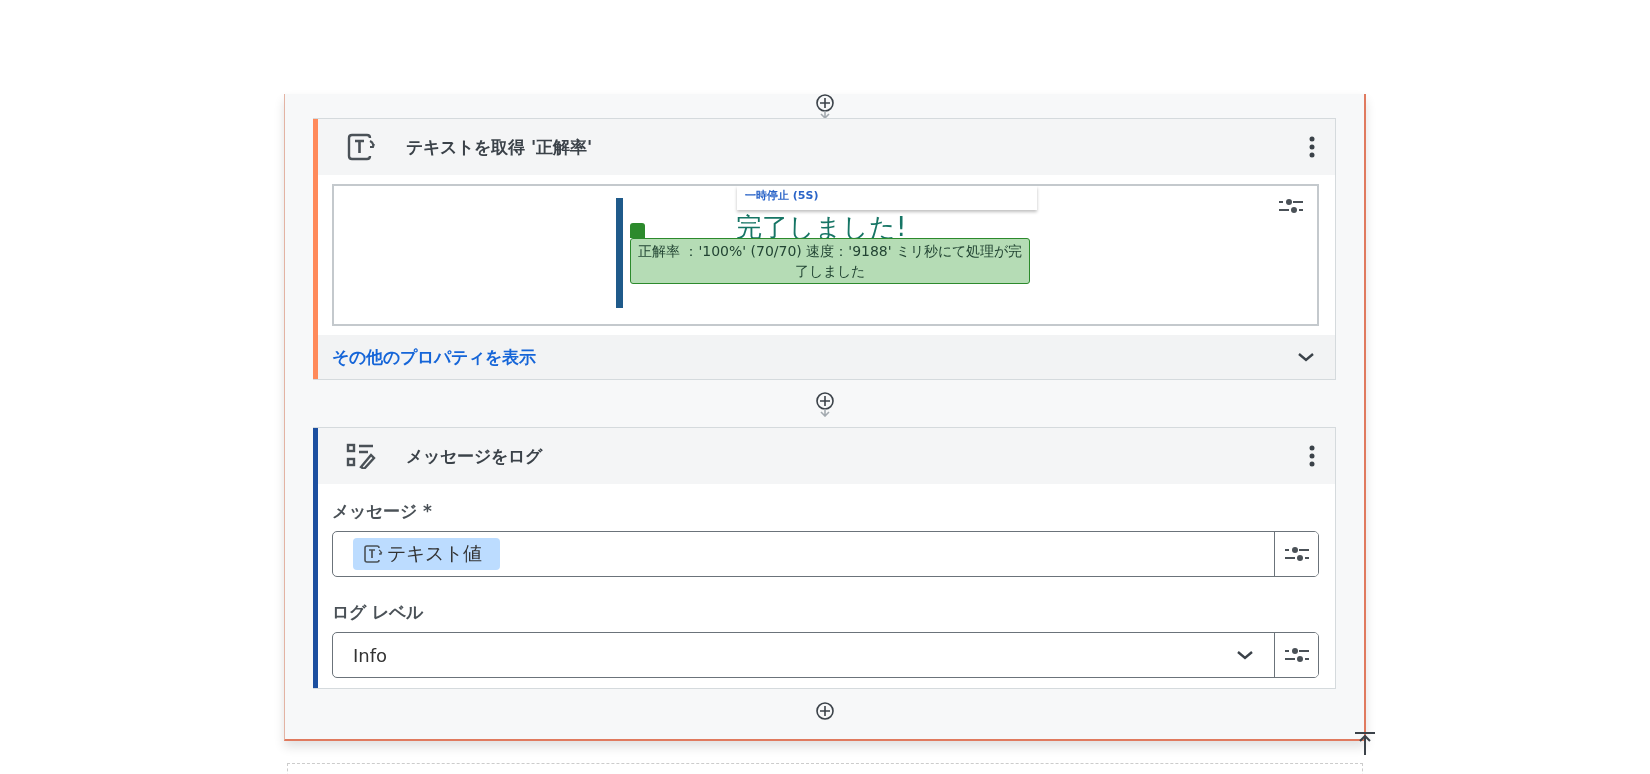 Image resolution: width=1650 pixels, height=774 pixels. Describe the element at coordinates (371, 655) in the screenshot. I see `dropdown-value: Info` at that location.